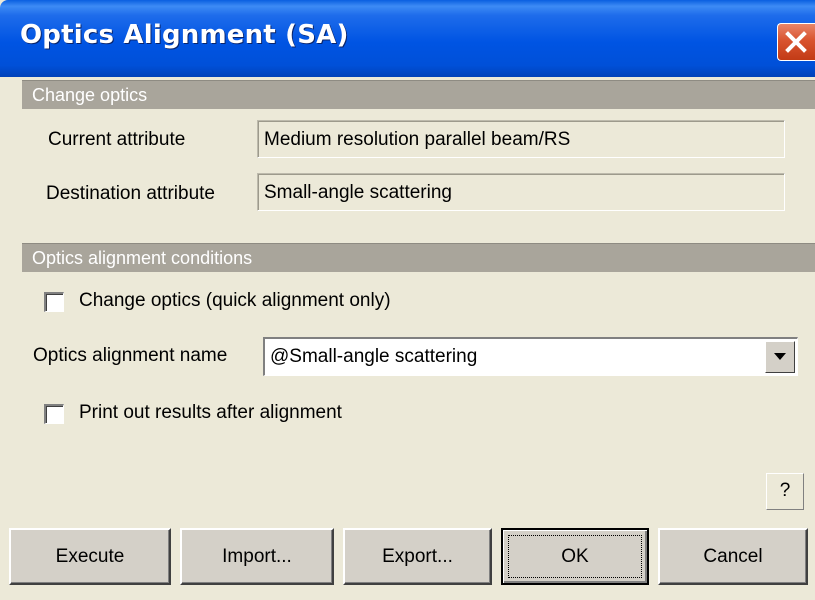 This screenshot has height=600, width=815. I want to click on current-attribute-value: Medium resolution parallel beam/RS, so click(417, 139).